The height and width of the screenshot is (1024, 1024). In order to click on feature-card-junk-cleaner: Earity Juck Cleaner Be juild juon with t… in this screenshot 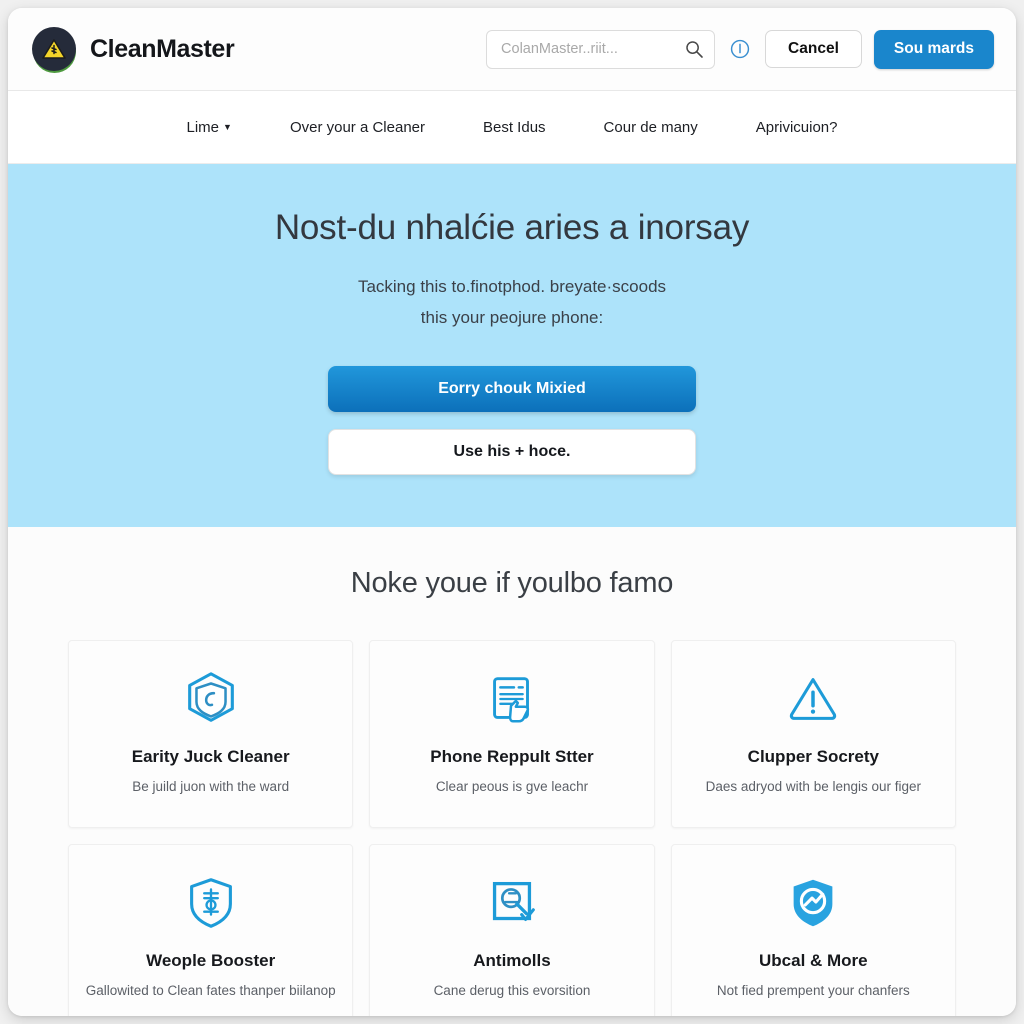, I will do `click(211, 733)`.